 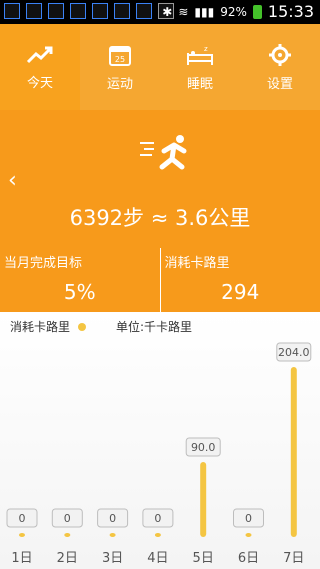 I want to click on tab-sleep: z 睡眠, so click(x=200, y=67).